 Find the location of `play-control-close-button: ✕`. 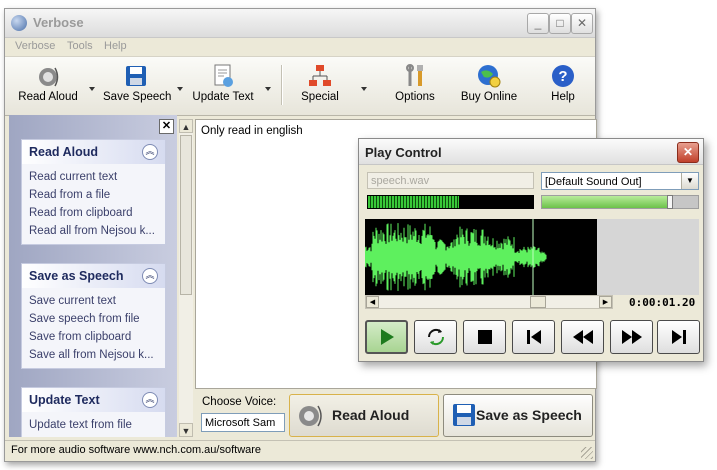

play-control-close-button: ✕ is located at coordinates (688, 152).